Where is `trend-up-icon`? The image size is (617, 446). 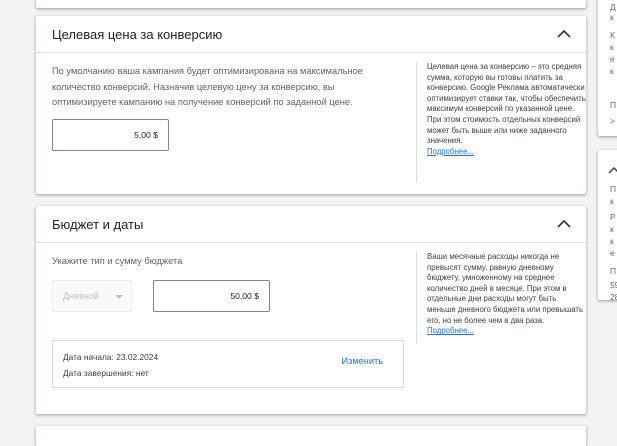
trend-up-icon is located at coordinates (612, 170).